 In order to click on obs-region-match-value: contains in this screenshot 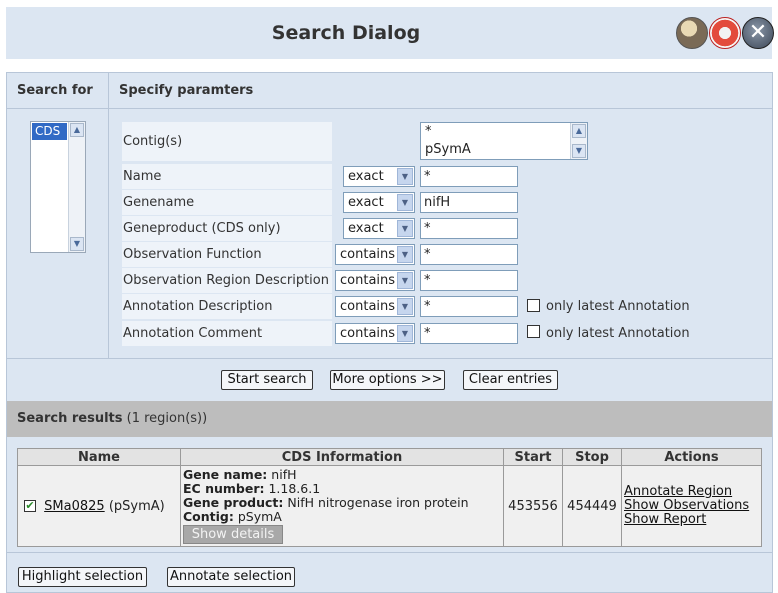, I will do `click(368, 280)`.